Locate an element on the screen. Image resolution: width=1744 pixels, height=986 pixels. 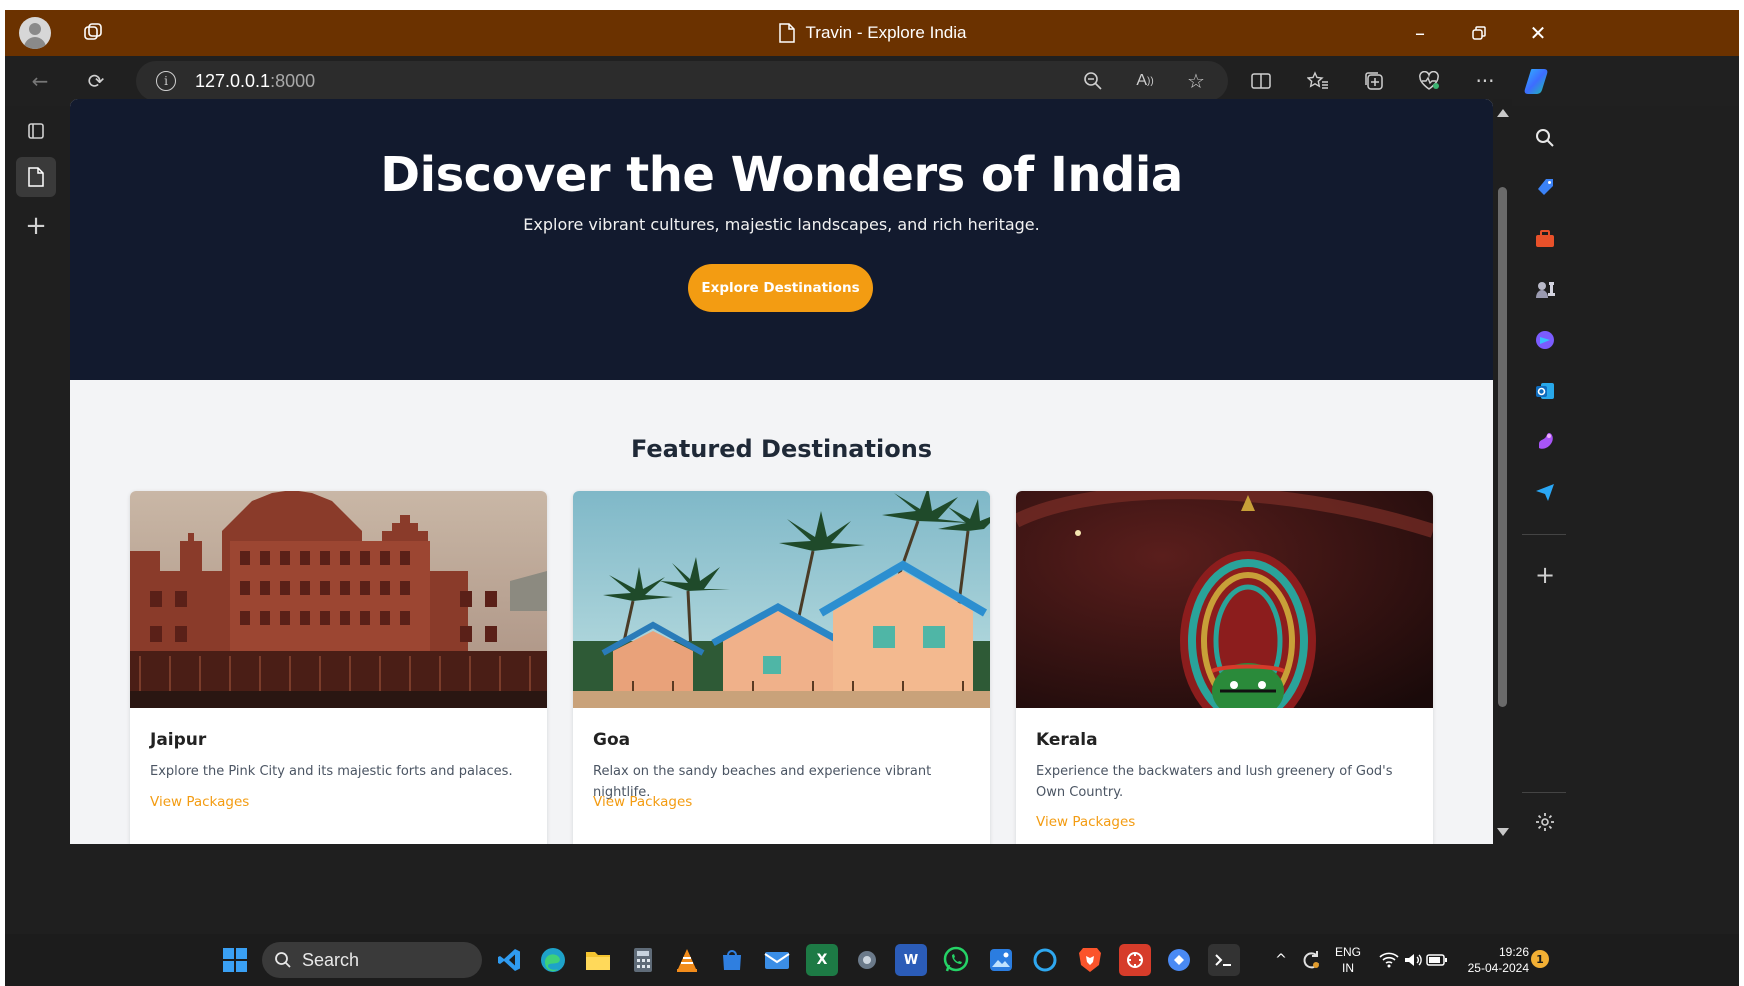
tab-active-page is located at coordinates (36, 177).